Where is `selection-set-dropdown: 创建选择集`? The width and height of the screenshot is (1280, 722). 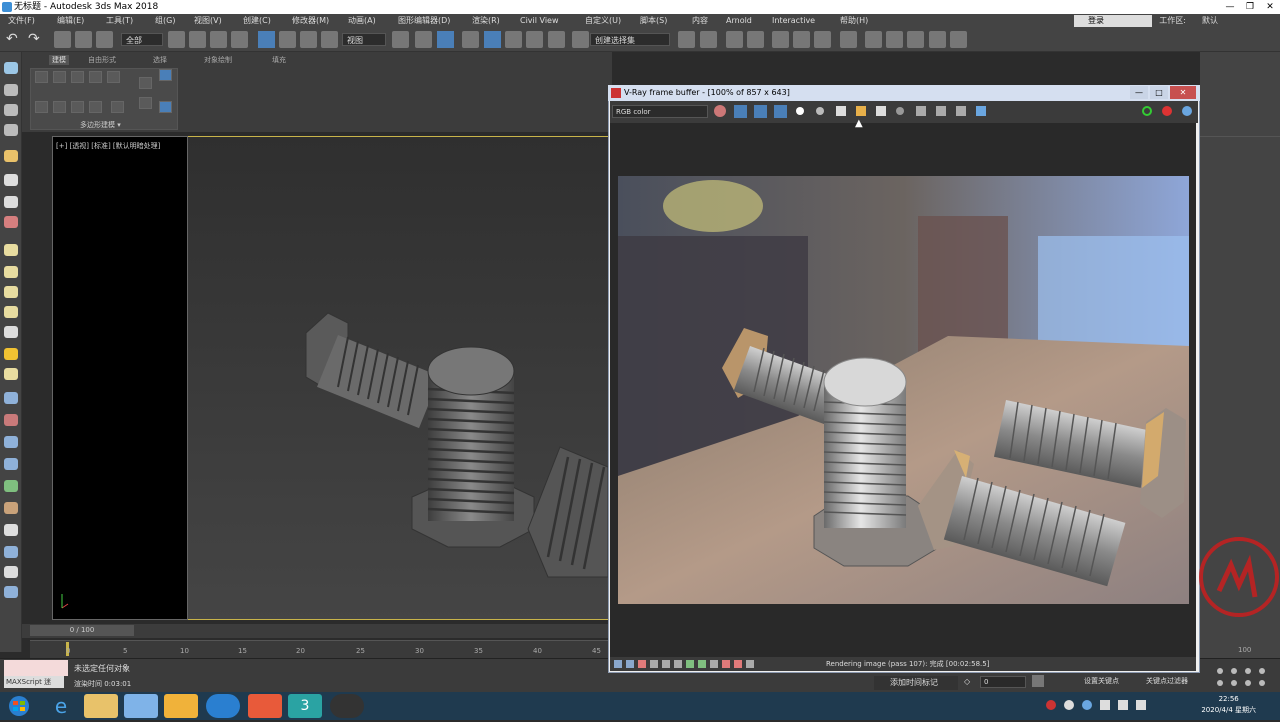
selection-set-dropdown: 创建选择集 is located at coordinates (630, 39).